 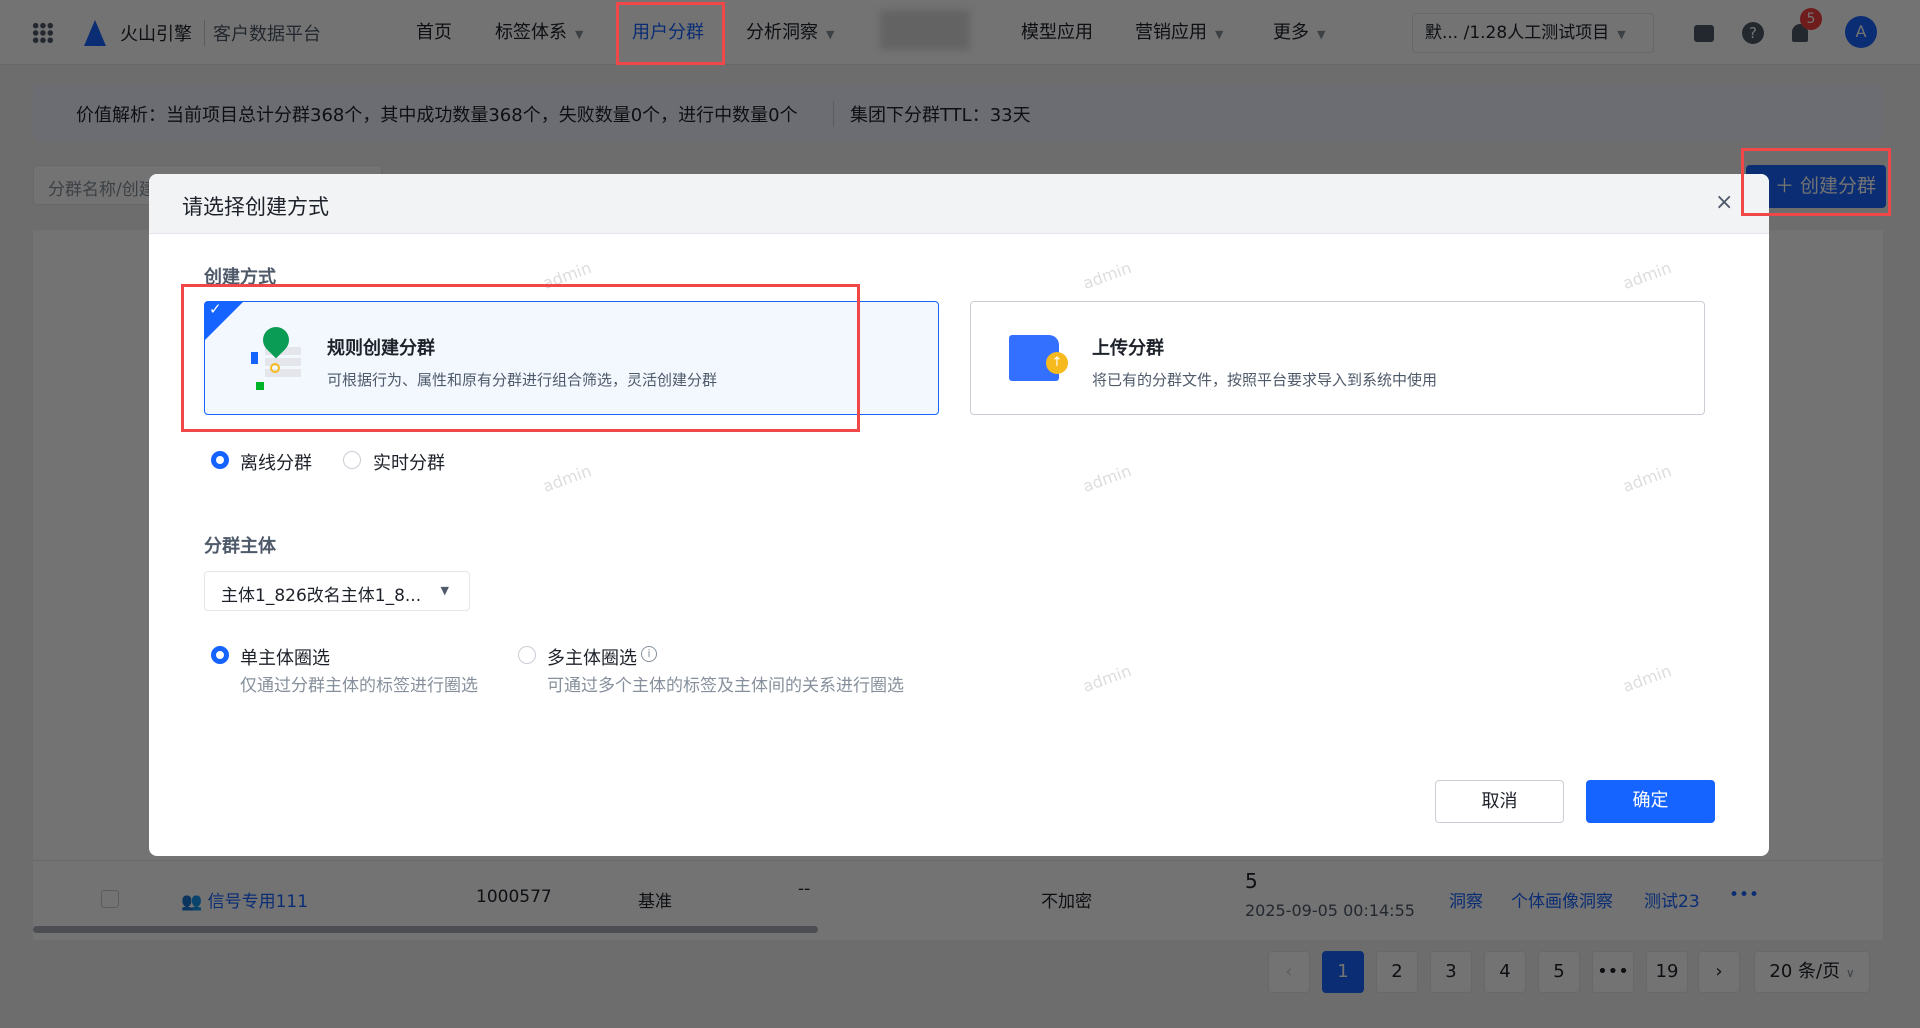 I want to click on next-page-button: ›, so click(x=1719, y=972).